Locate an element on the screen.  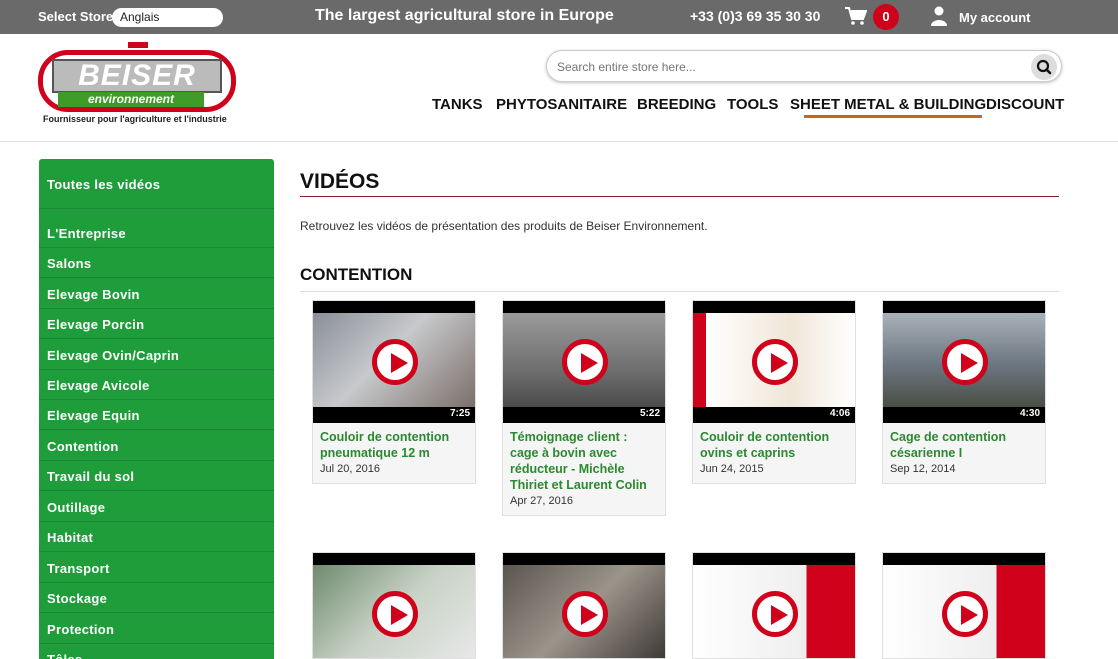
section-title: CONTENTION is located at coordinates (356, 274).